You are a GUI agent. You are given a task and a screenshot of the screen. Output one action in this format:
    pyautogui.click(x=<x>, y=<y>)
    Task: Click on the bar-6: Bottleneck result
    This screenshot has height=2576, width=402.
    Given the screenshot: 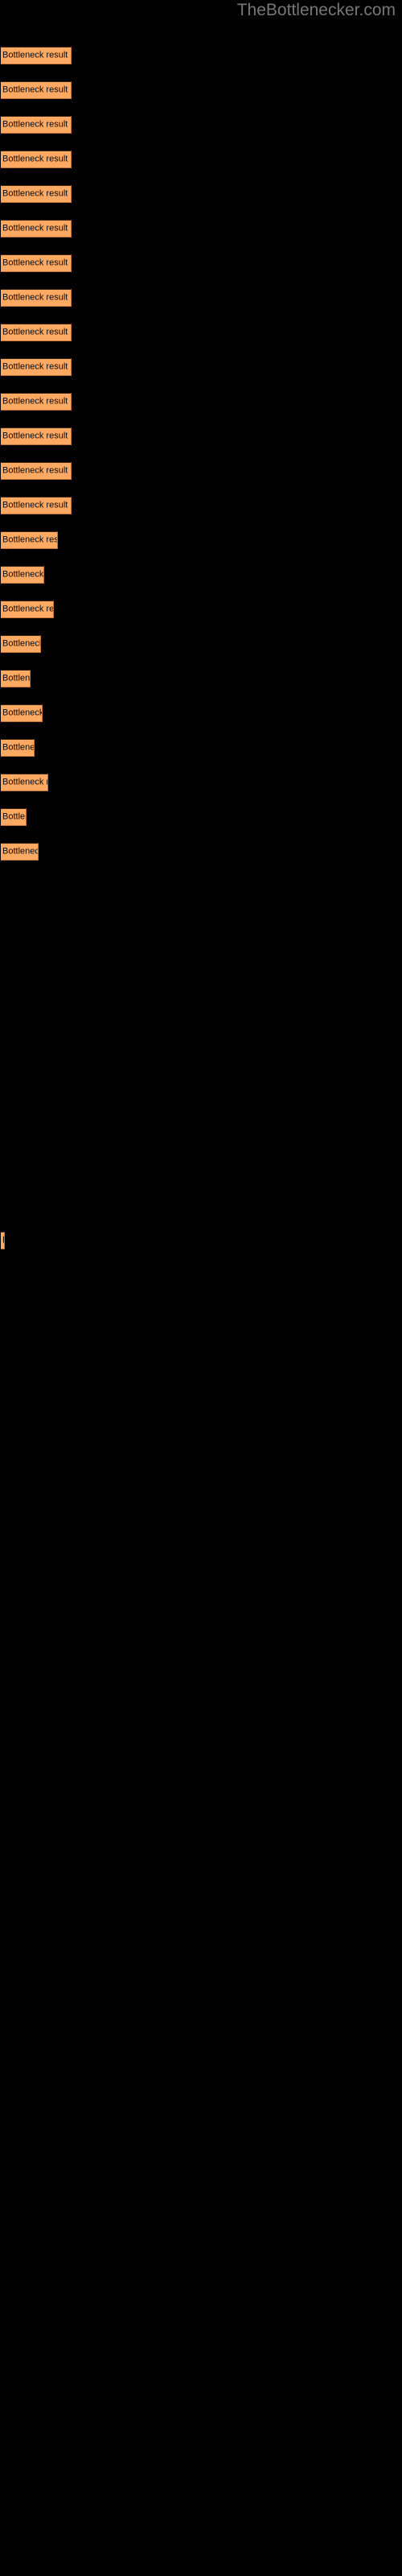 What is the action you would take?
    pyautogui.click(x=36, y=228)
    